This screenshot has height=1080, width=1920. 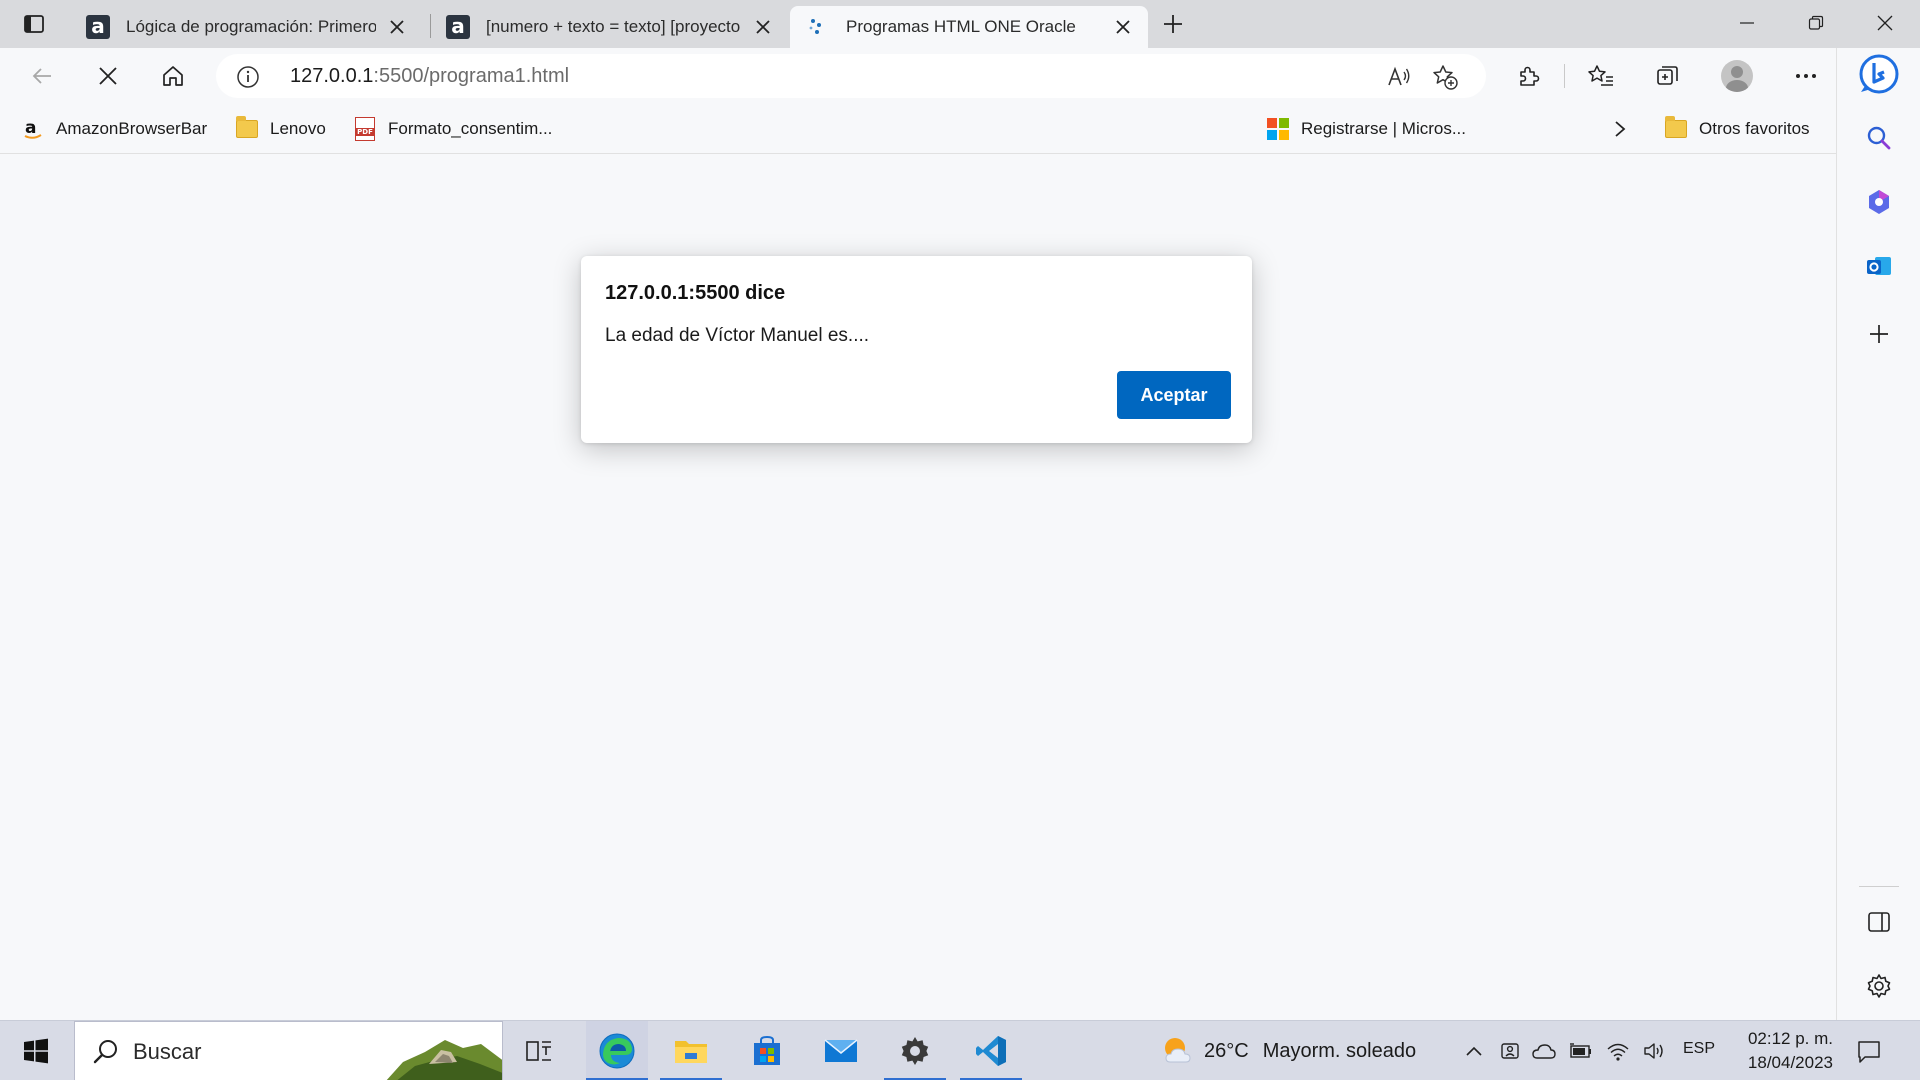 I want to click on tab-logica-programacion: a Lógica de programación: Primeros pasos, so click(x=246, y=27).